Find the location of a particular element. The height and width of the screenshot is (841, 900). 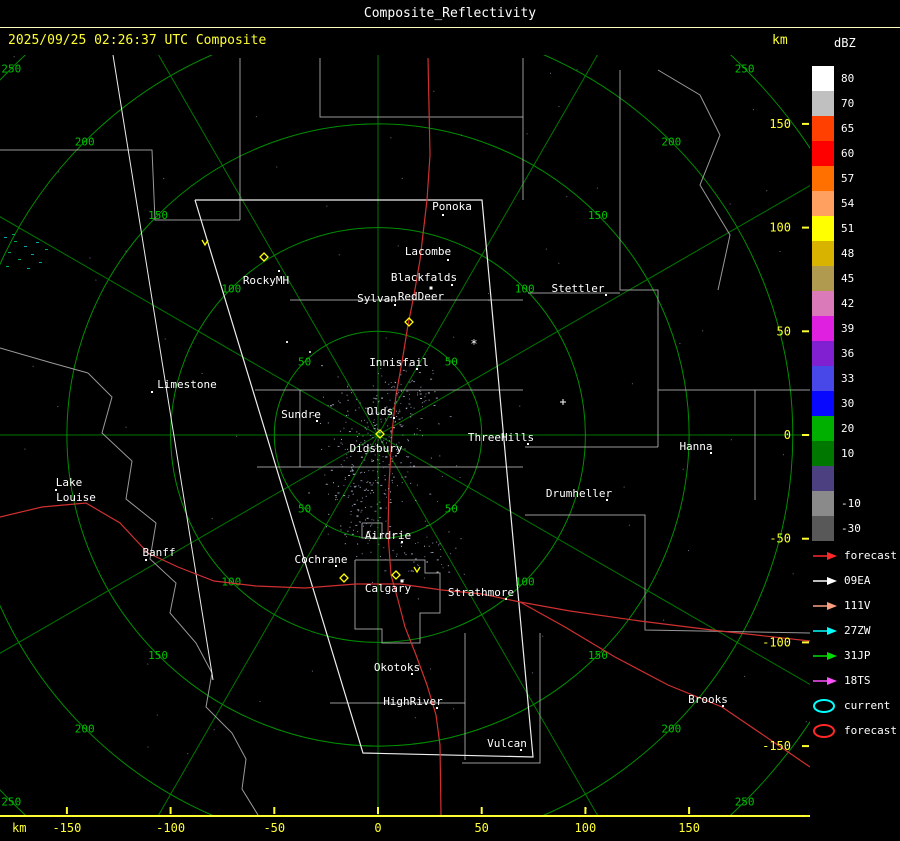

legend-item: 18TS is located at coordinates (854, 680).